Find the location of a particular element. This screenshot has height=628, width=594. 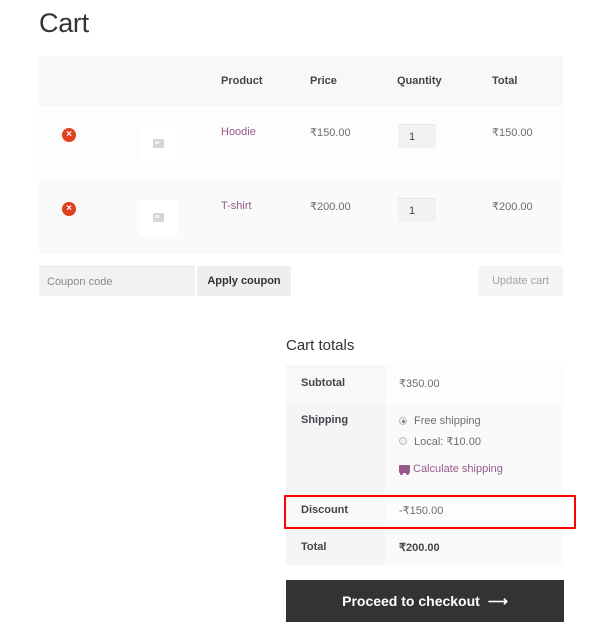

cart-table-header: Product Price Quantity Total is located at coordinates (301, 81).